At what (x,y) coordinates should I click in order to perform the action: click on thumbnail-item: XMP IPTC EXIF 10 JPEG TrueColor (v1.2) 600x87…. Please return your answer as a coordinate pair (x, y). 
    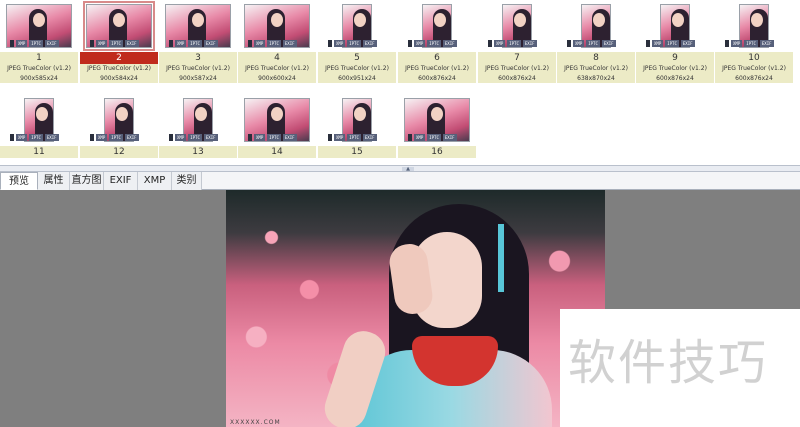
    Looking at the image, I should click on (754, 41).